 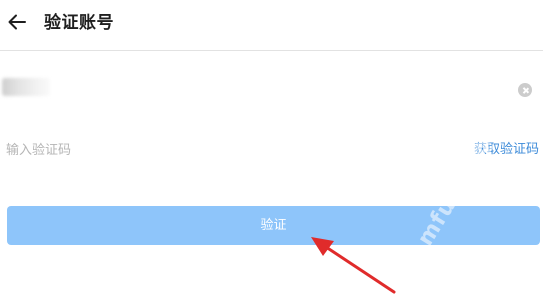 I want to click on verification-code-input, so click(x=156, y=150).